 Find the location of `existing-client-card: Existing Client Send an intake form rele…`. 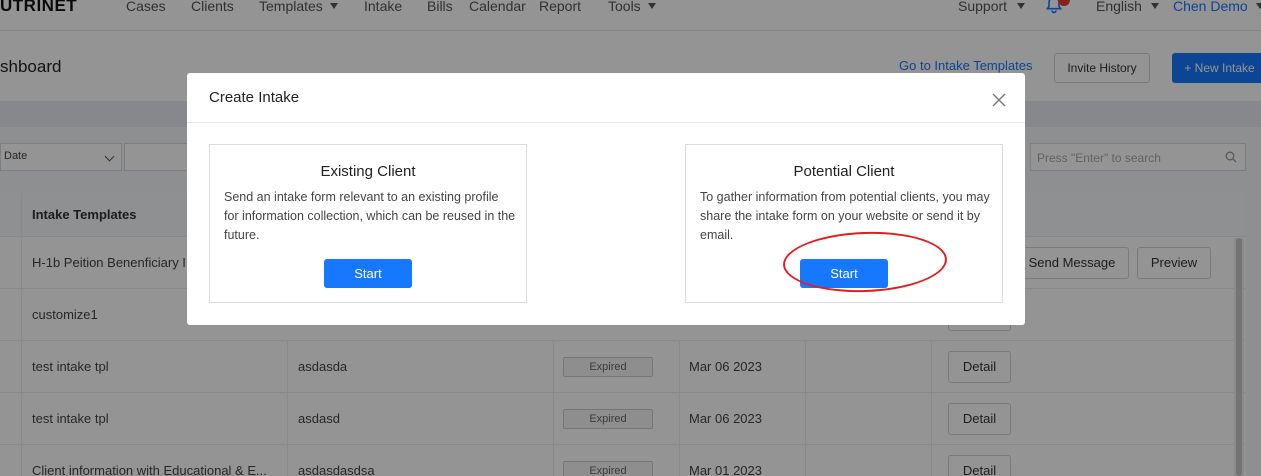

existing-client-card: Existing Client Send an intake form rele… is located at coordinates (368, 223).